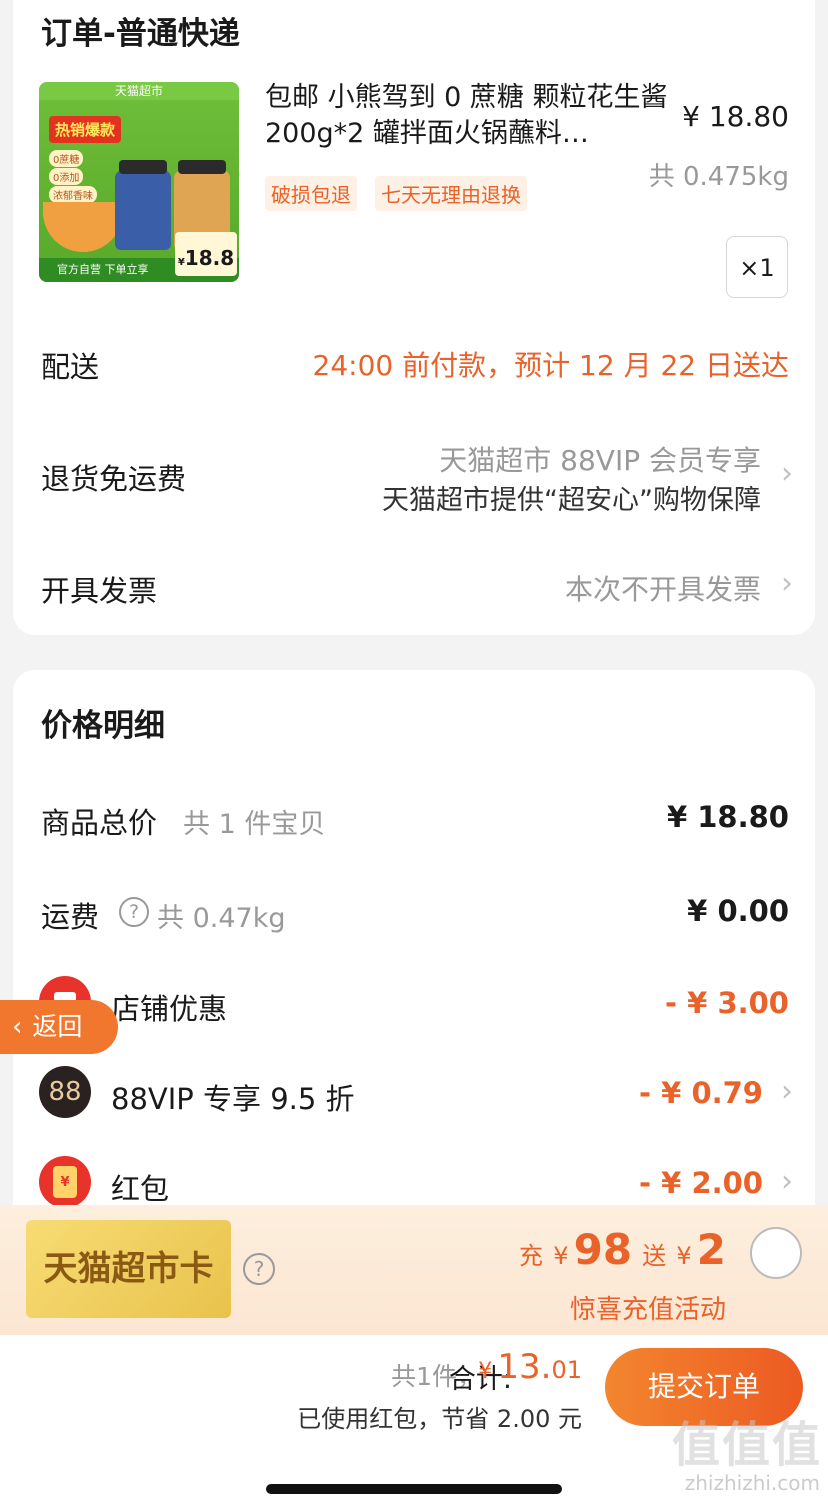 The height and width of the screenshot is (1510, 828). What do you see at coordinates (727, 817) in the screenshot?
I see `goods-total-value: ¥ 18.80` at bounding box center [727, 817].